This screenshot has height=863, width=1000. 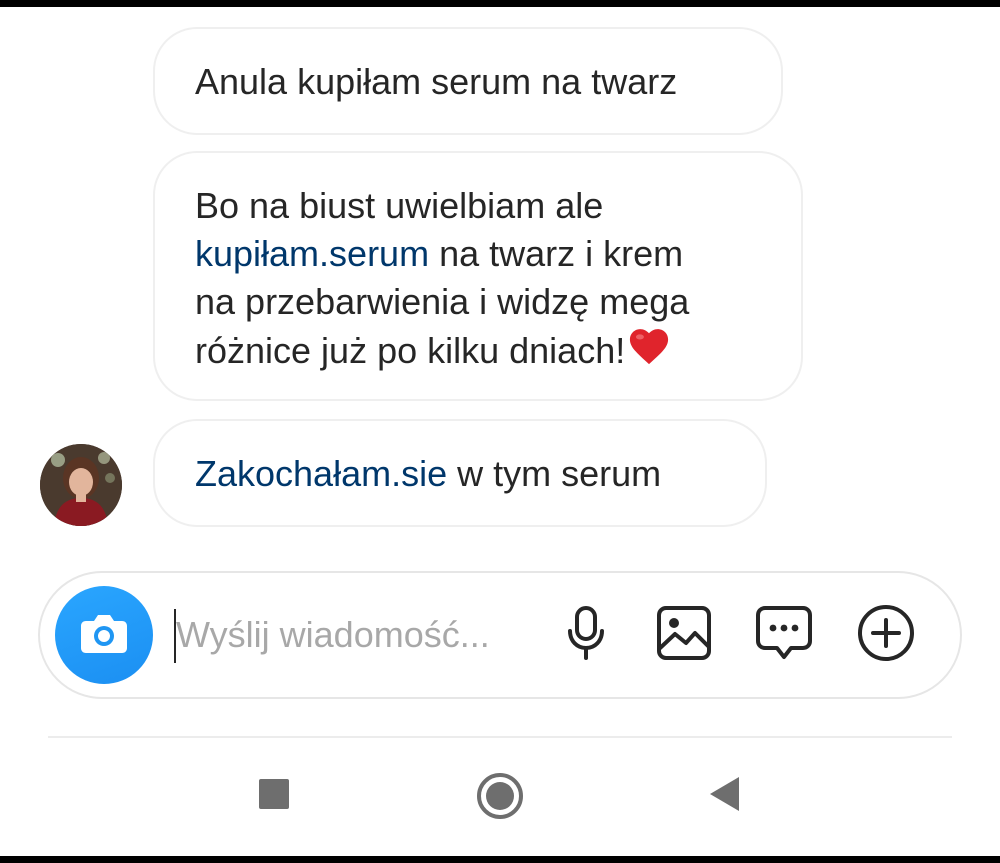 I want to click on microphone-icon, so click(x=586, y=635).